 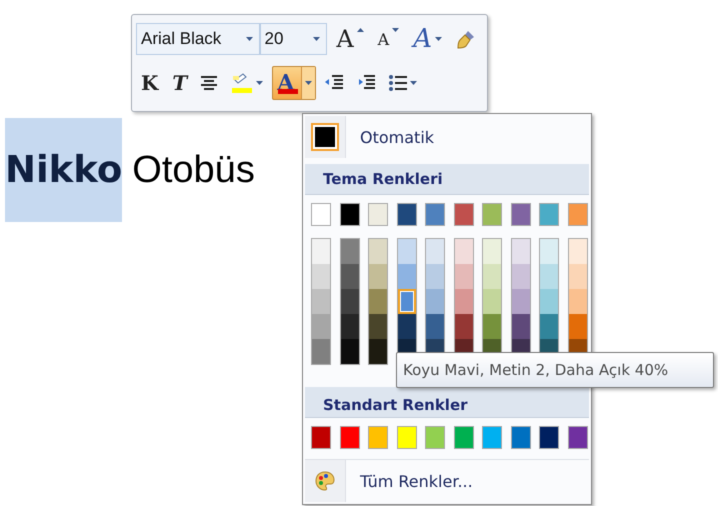 What do you see at coordinates (366, 83) in the screenshot?
I see `increase-indent-icon` at bounding box center [366, 83].